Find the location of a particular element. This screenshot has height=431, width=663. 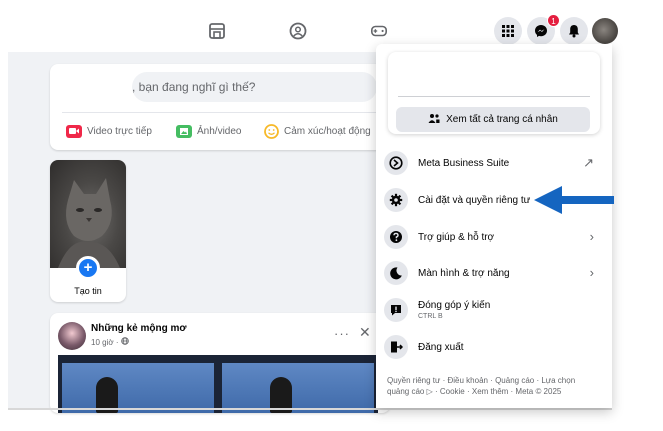

live-video-label: Video trực tiếp is located at coordinates (119, 131).